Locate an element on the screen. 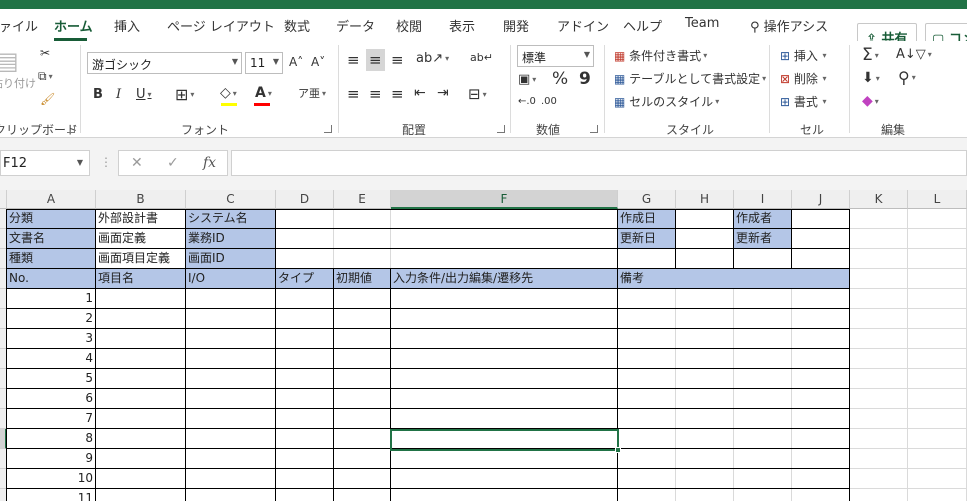  meta-label: 更新日 is located at coordinates (647, 239).